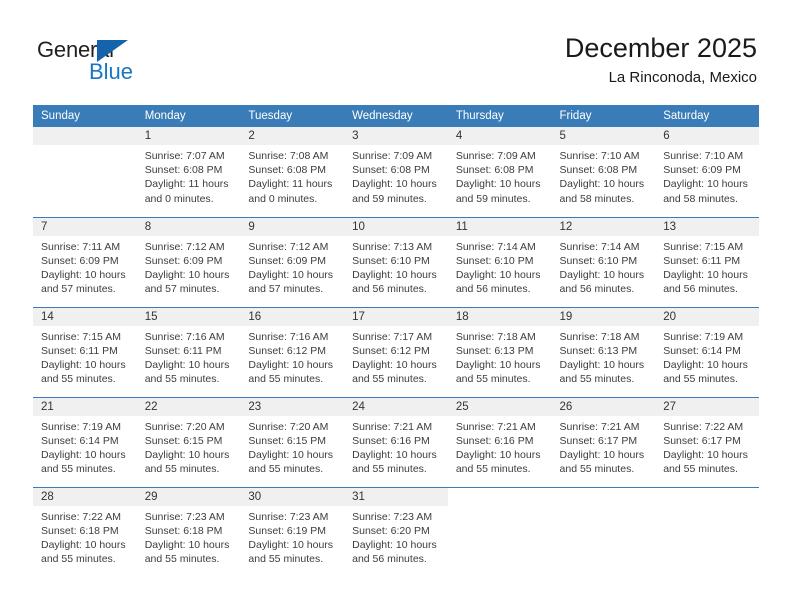 This screenshot has width=792, height=612. What do you see at coordinates (287, 170) in the screenshot?
I see `sunset-text: Sunset: 6:08 PM` at bounding box center [287, 170].